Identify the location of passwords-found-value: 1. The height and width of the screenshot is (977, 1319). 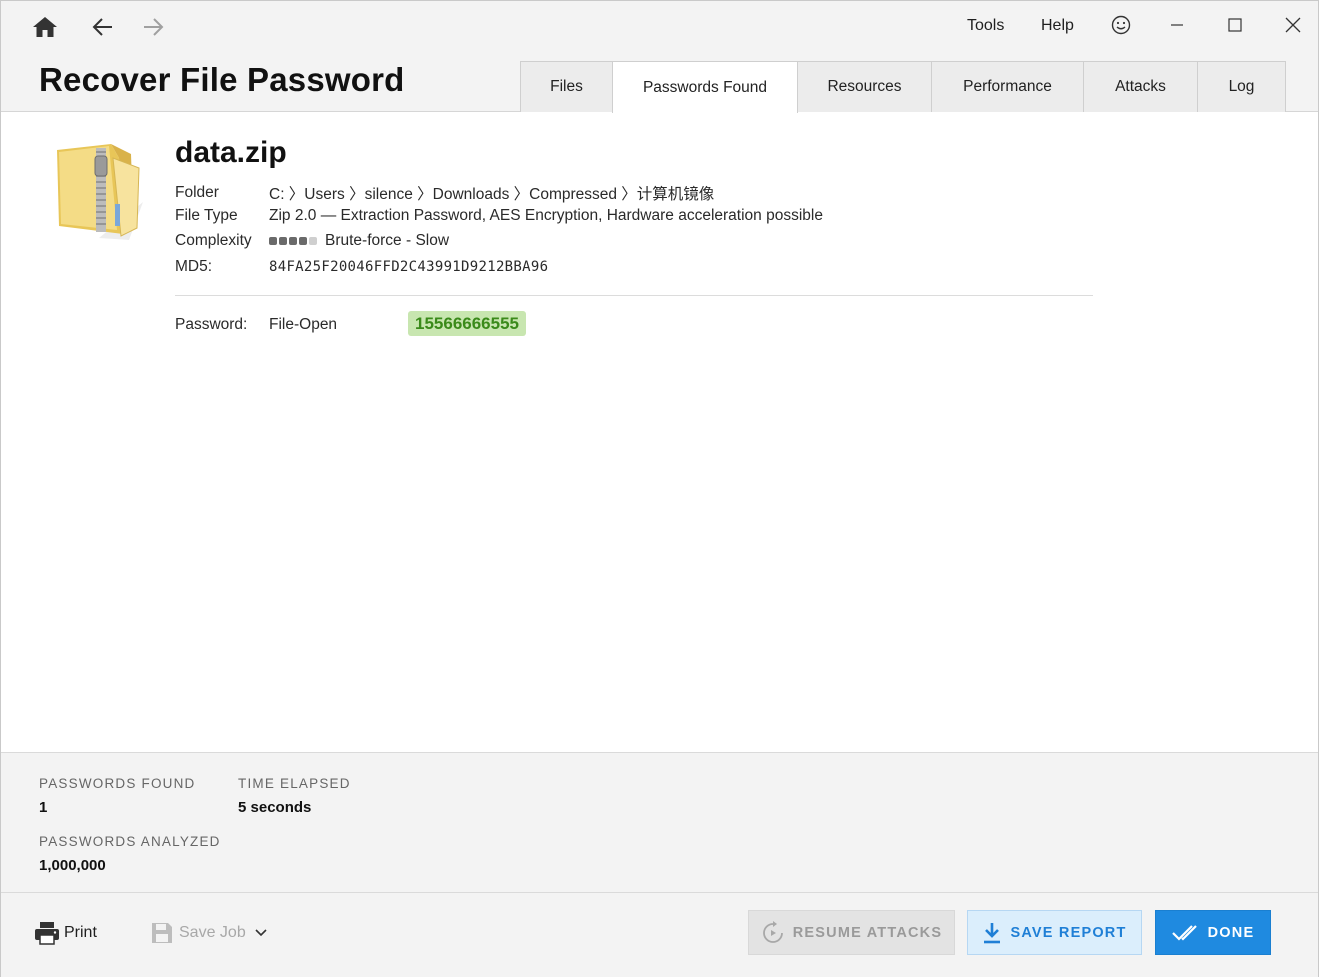
(43, 807).